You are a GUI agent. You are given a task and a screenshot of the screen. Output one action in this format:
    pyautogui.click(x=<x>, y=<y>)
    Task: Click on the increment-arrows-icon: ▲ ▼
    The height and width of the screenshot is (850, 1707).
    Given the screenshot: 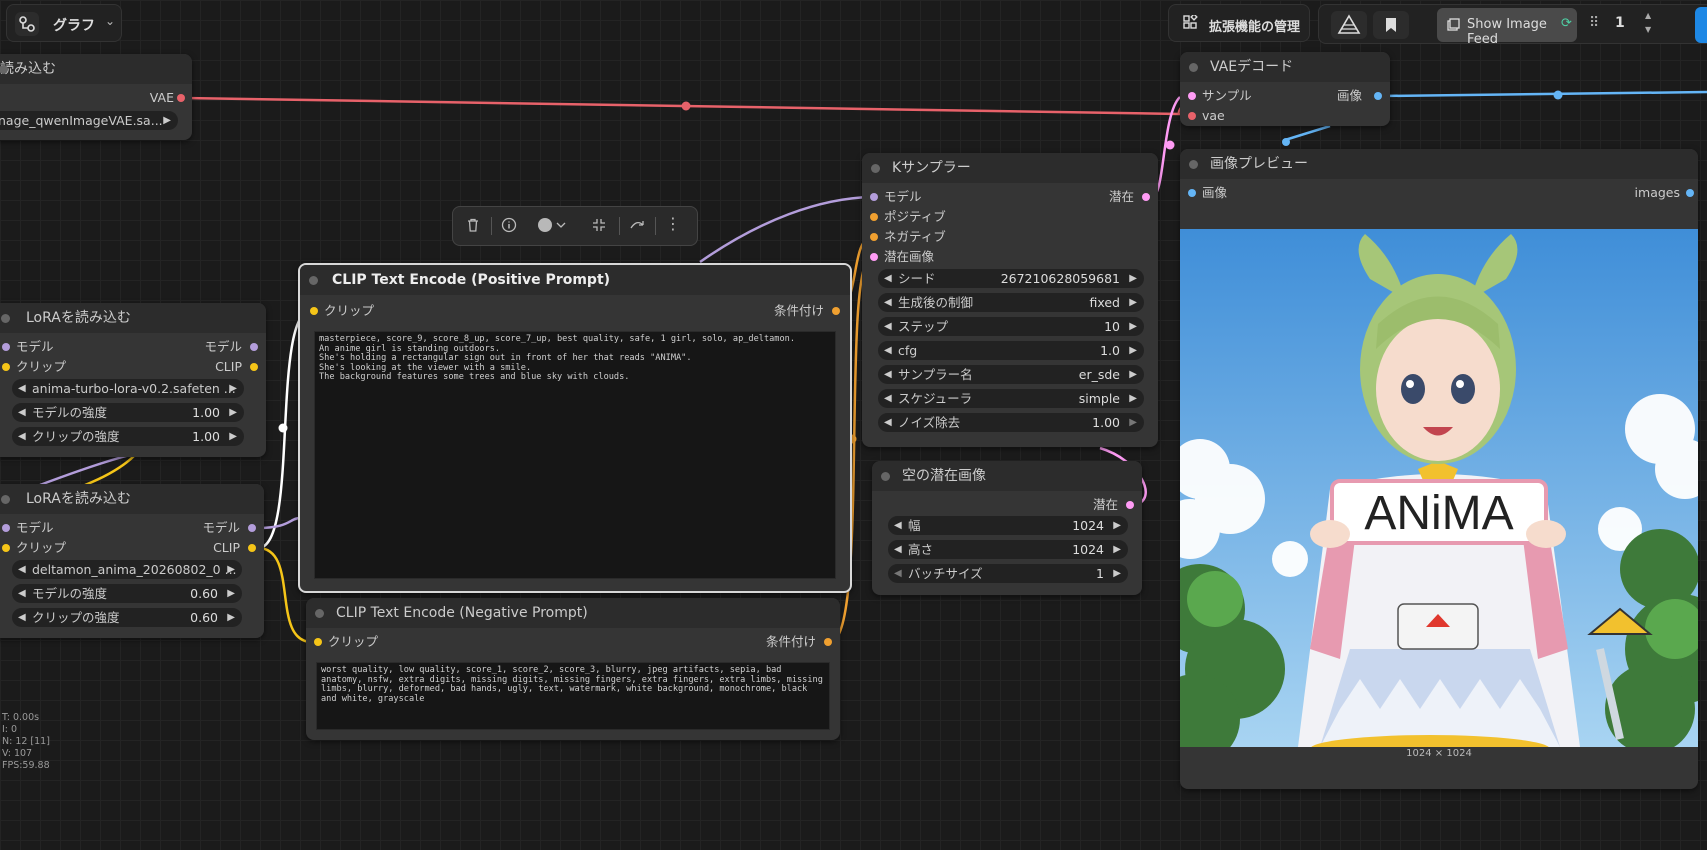 What is the action you would take?
    pyautogui.click(x=1648, y=23)
    